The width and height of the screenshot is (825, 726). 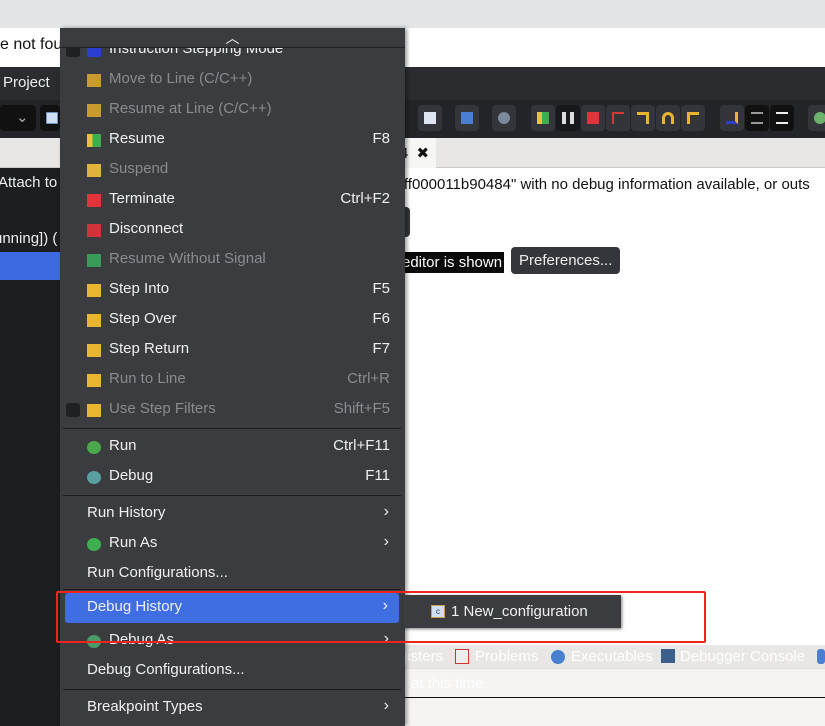 What do you see at coordinates (232, 320) in the screenshot?
I see `menu-item-step-over: Step Over F6` at bounding box center [232, 320].